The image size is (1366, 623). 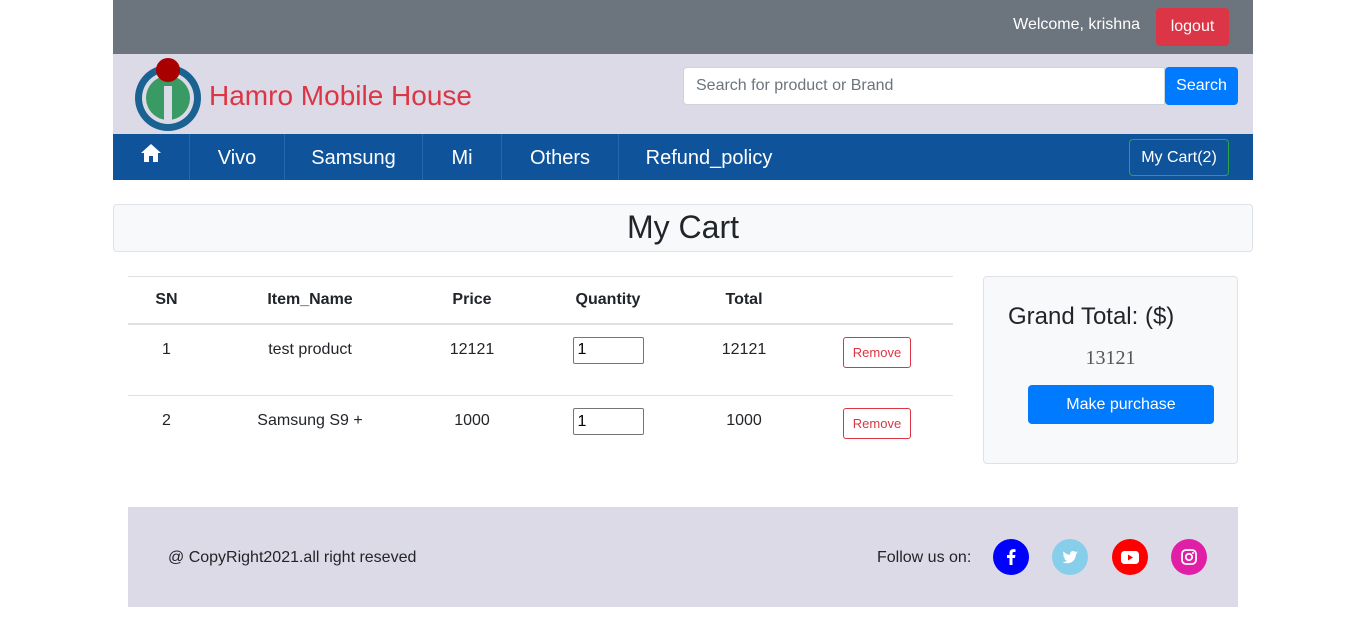 I want to click on twitter-icon, so click(x=1070, y=556).